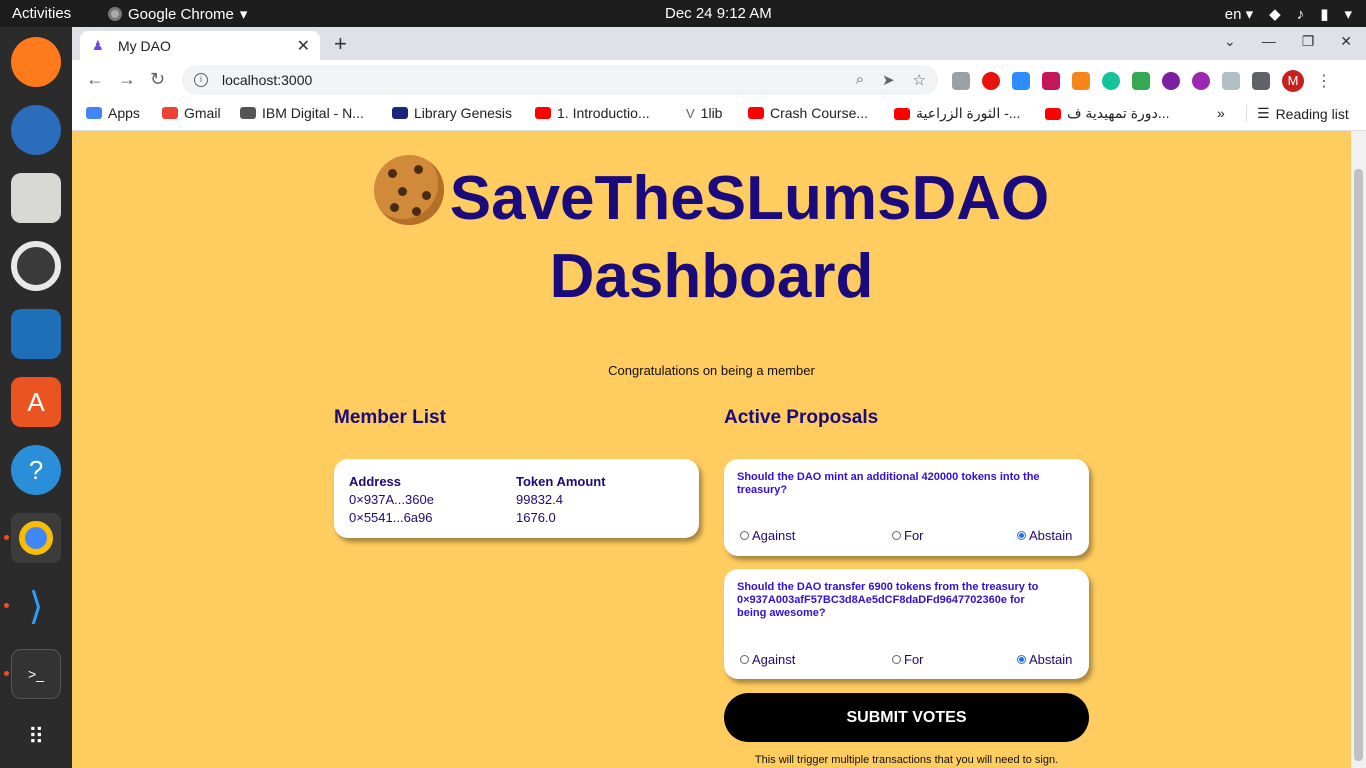  Describe the element at coordinates (1288, 14) in the screenshot. I see `system-tray: en ▾ ◆ ♪ ▮ ▾` at that location.